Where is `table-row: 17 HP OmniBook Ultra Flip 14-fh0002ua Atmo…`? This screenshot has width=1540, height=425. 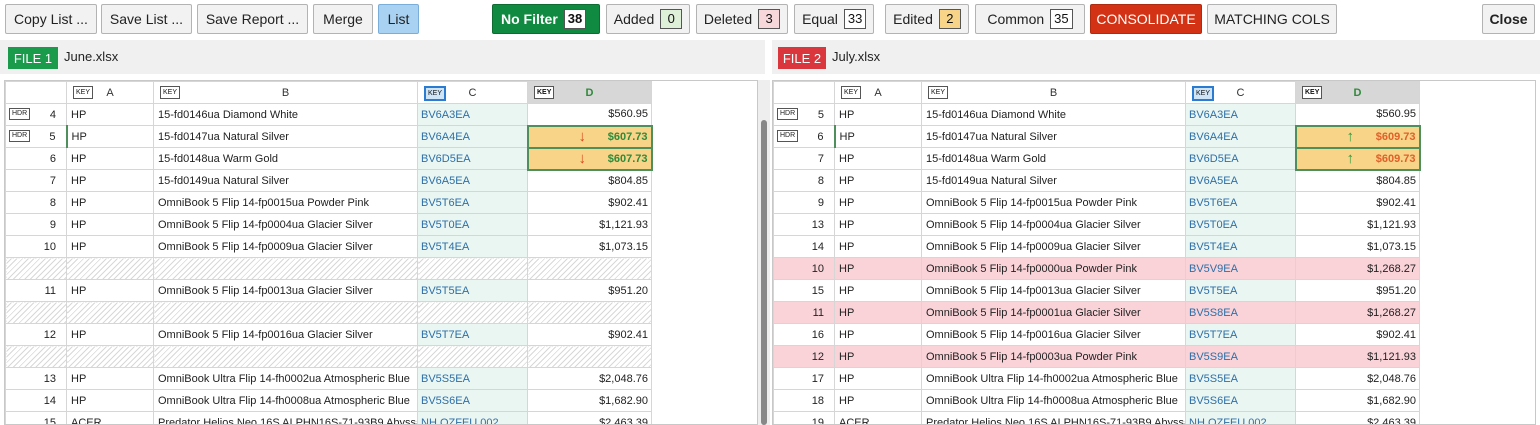
table-row: 17 HP OmniBook Ultra Flip 14-fh0002ua Atmo… is located at coordinates (1096, 378).